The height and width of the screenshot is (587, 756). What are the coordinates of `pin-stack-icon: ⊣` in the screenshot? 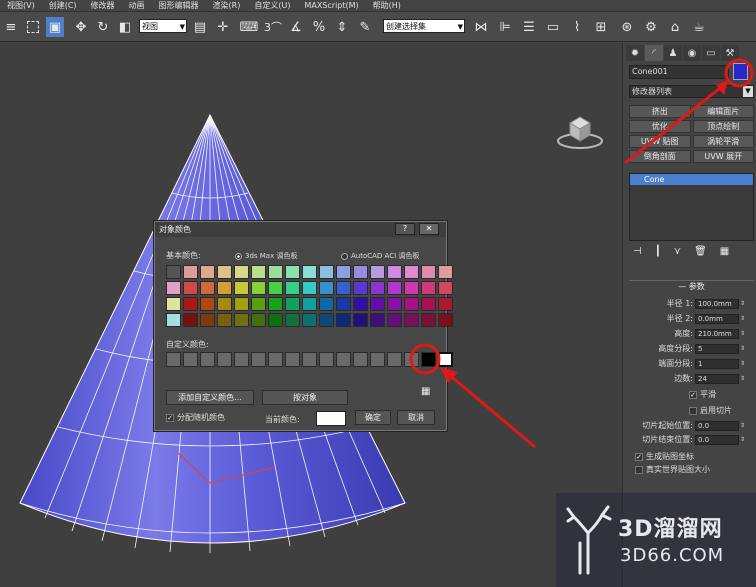 It's located at (637, 251).